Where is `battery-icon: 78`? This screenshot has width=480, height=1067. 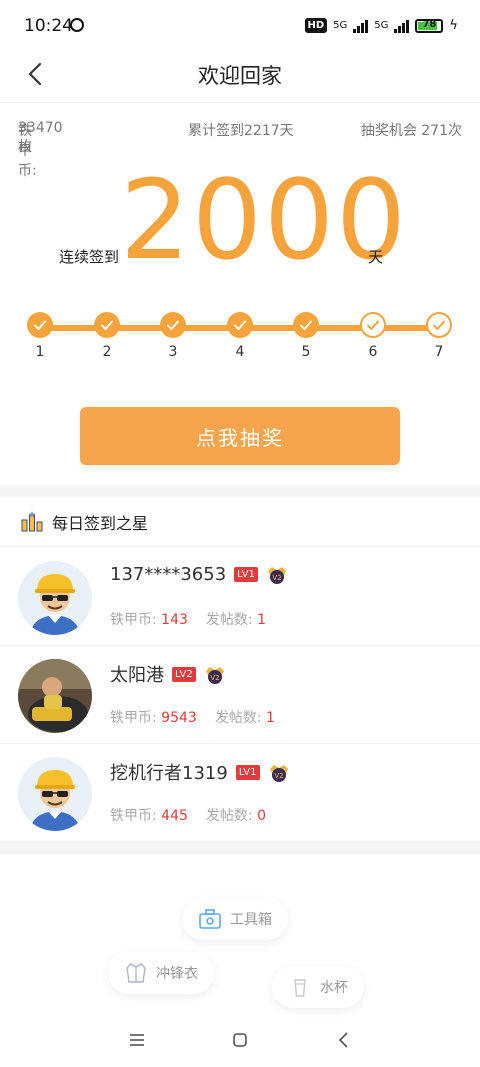 battery-icon: 78 is located at coordinates (429, 25).